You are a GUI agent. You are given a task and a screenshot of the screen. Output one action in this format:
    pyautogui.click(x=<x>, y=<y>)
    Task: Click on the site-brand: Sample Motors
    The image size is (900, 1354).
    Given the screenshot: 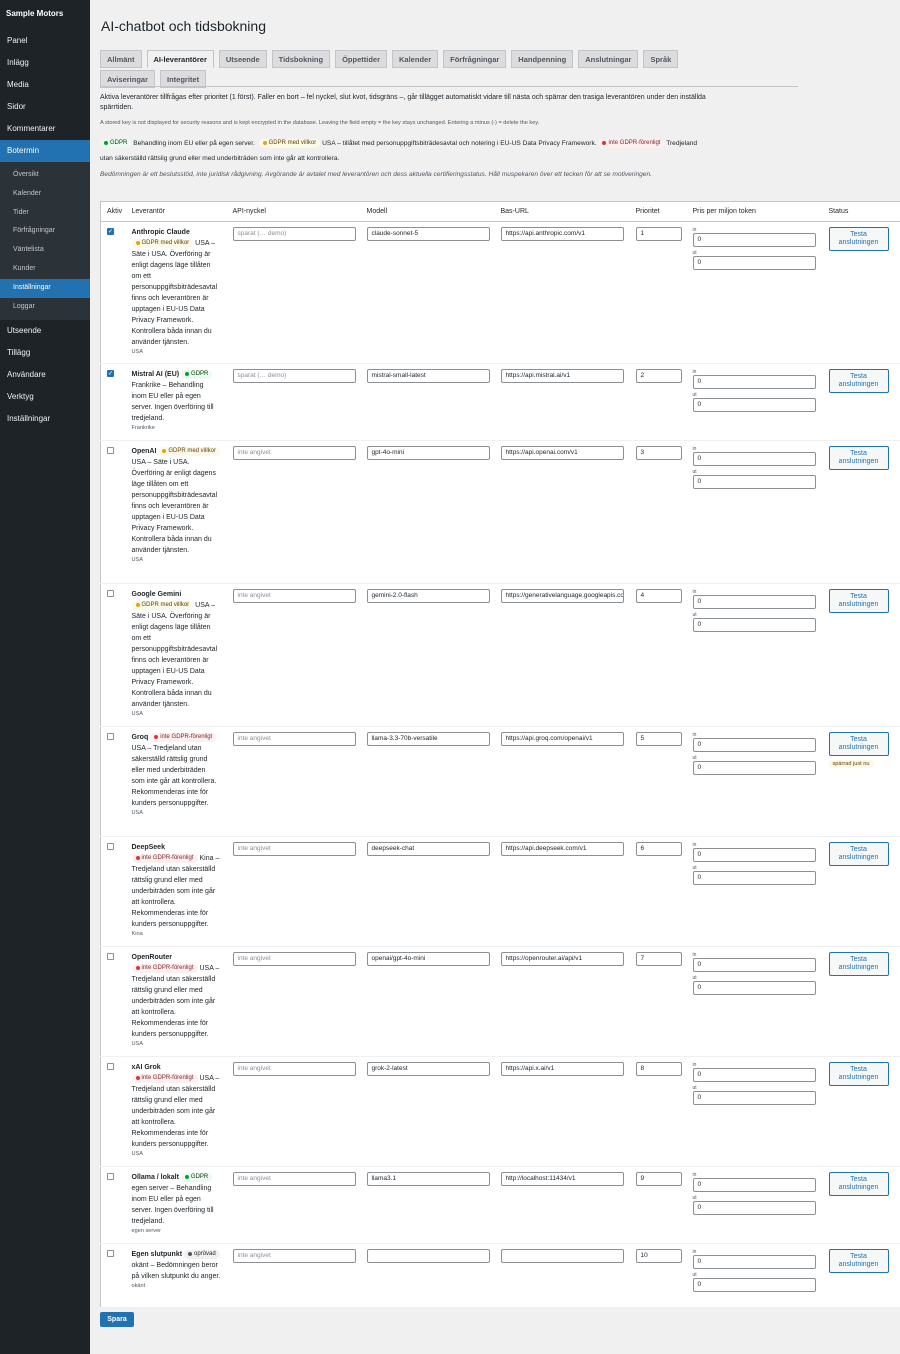 What is the action you would take?
    pyautogui.click(x=45, y=15)
    